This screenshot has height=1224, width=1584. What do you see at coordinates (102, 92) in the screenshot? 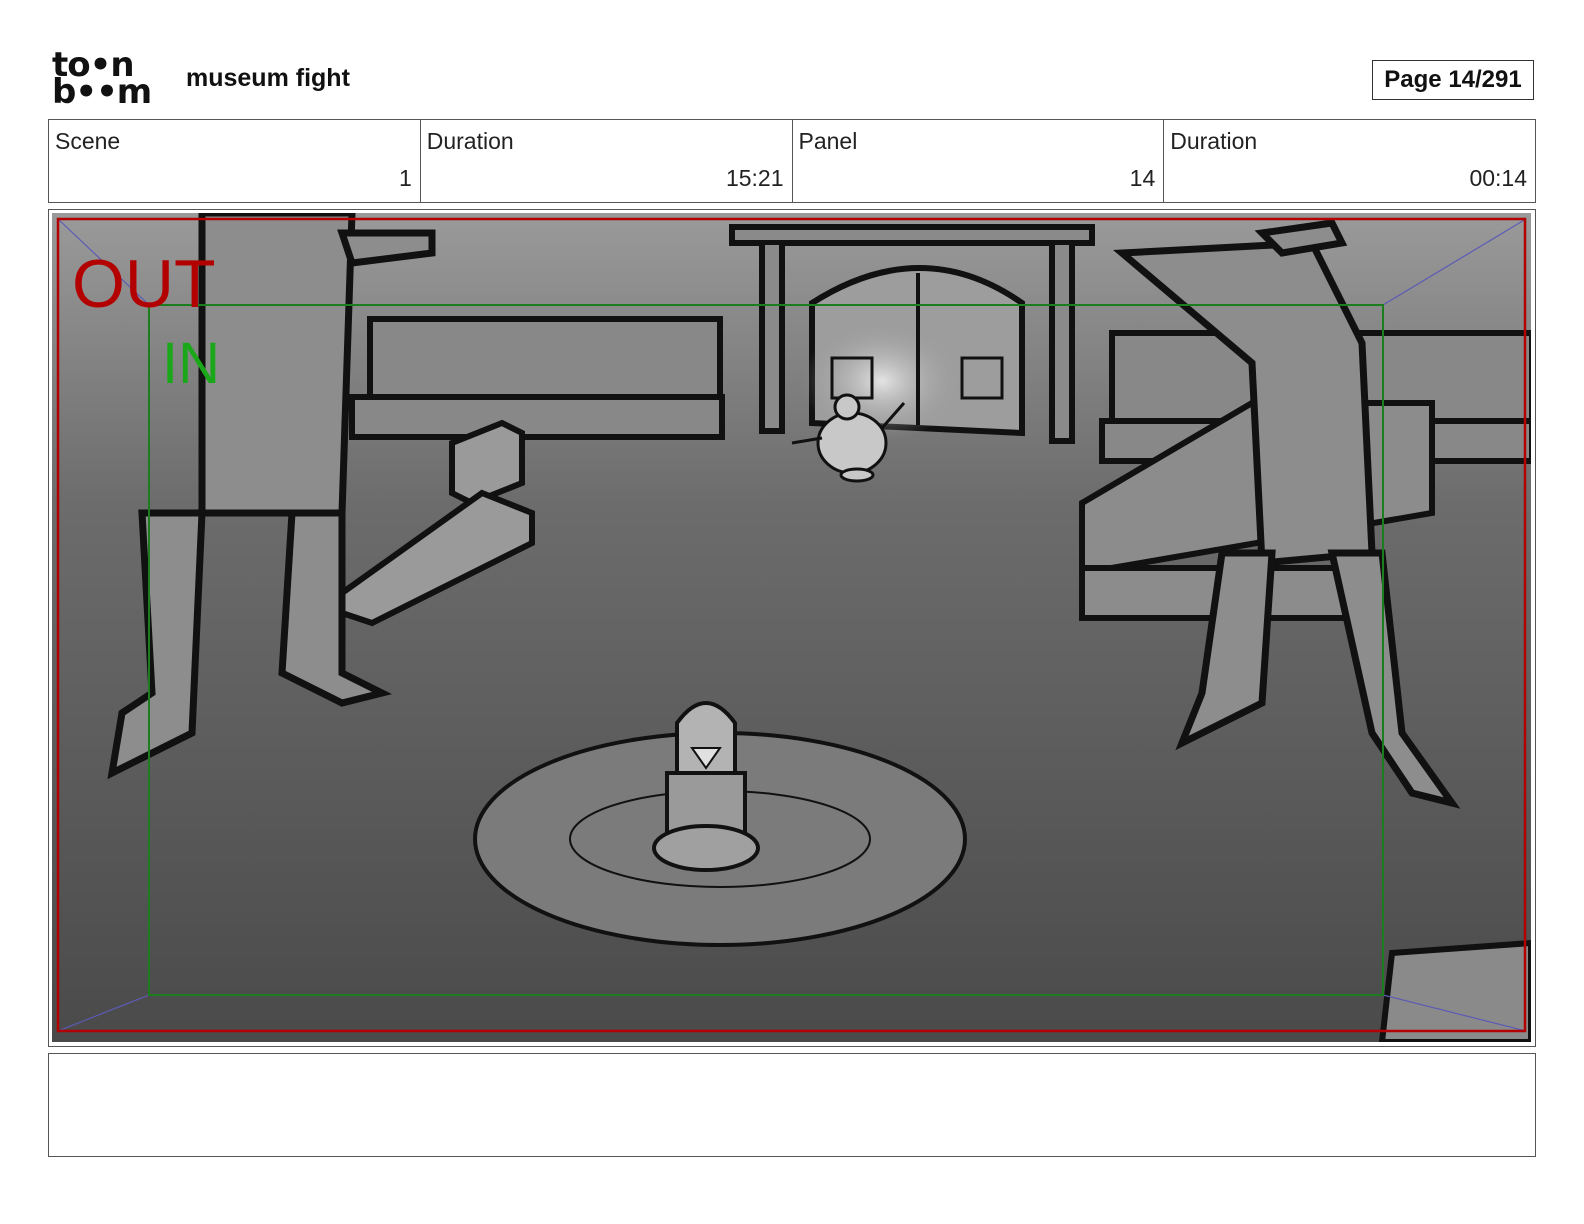
I see `logo-line-2: b••m` at bounding box center [102, 92].